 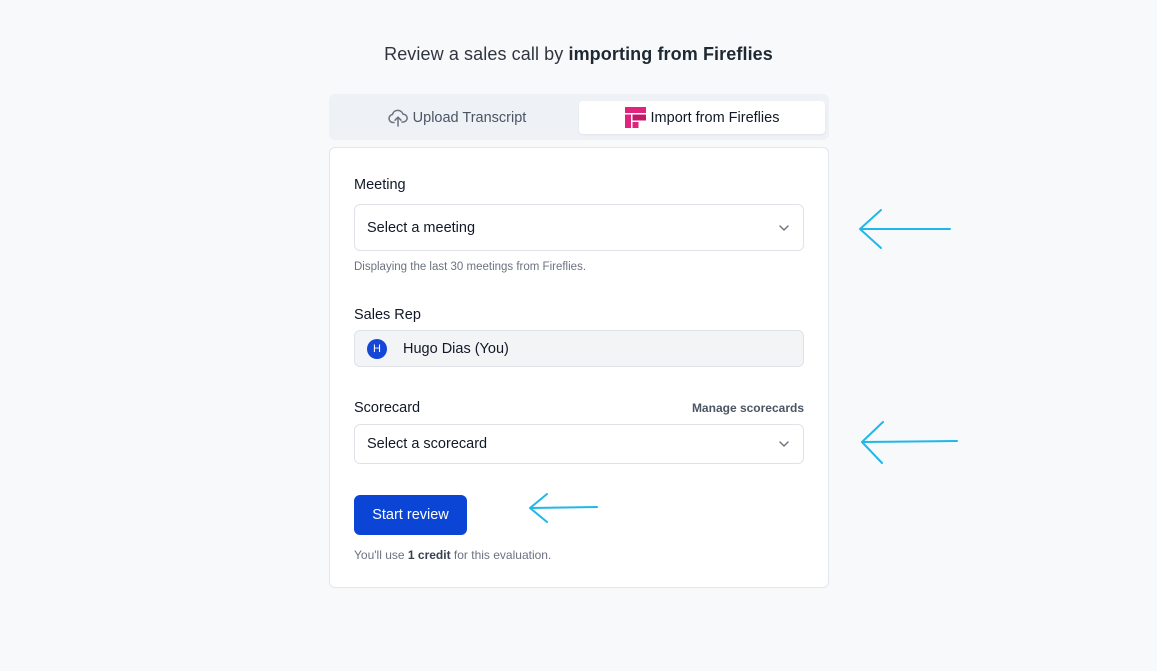 I want to click on tab-upload-transcript: Upload Transcript, so click(x=457, y=117).